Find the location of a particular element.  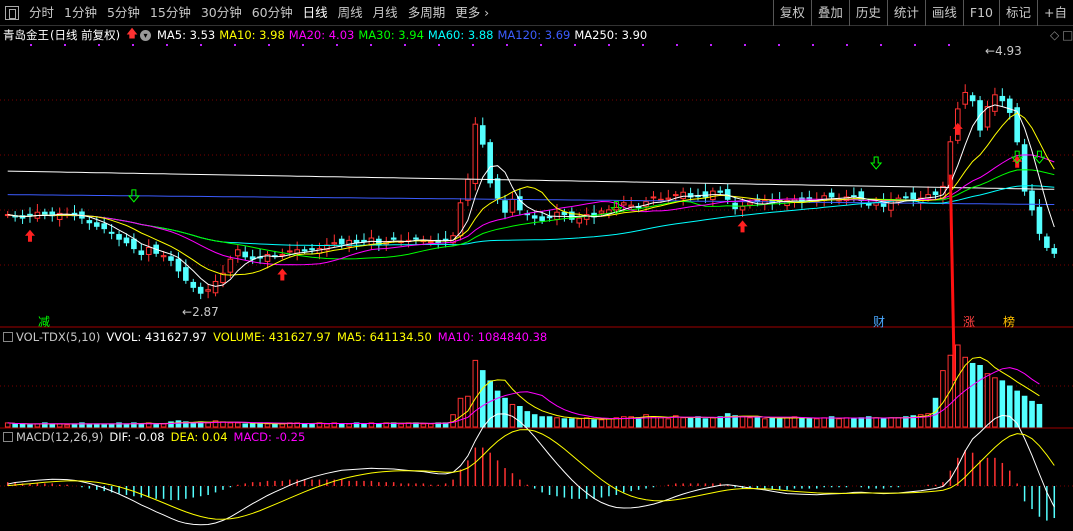

period-note: (日线 前复权) is located at coordinates (85, 35).